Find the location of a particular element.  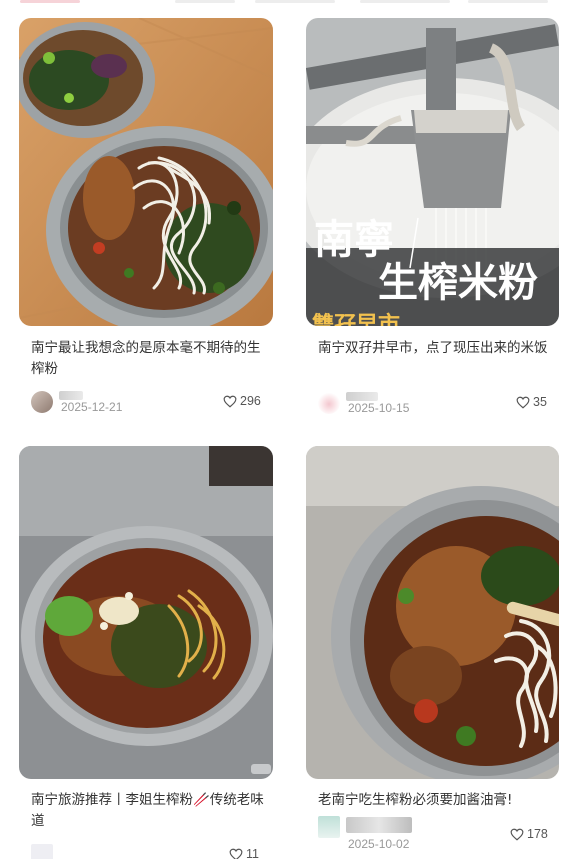

note-meta: 11 is located at coordinates (152, 851).